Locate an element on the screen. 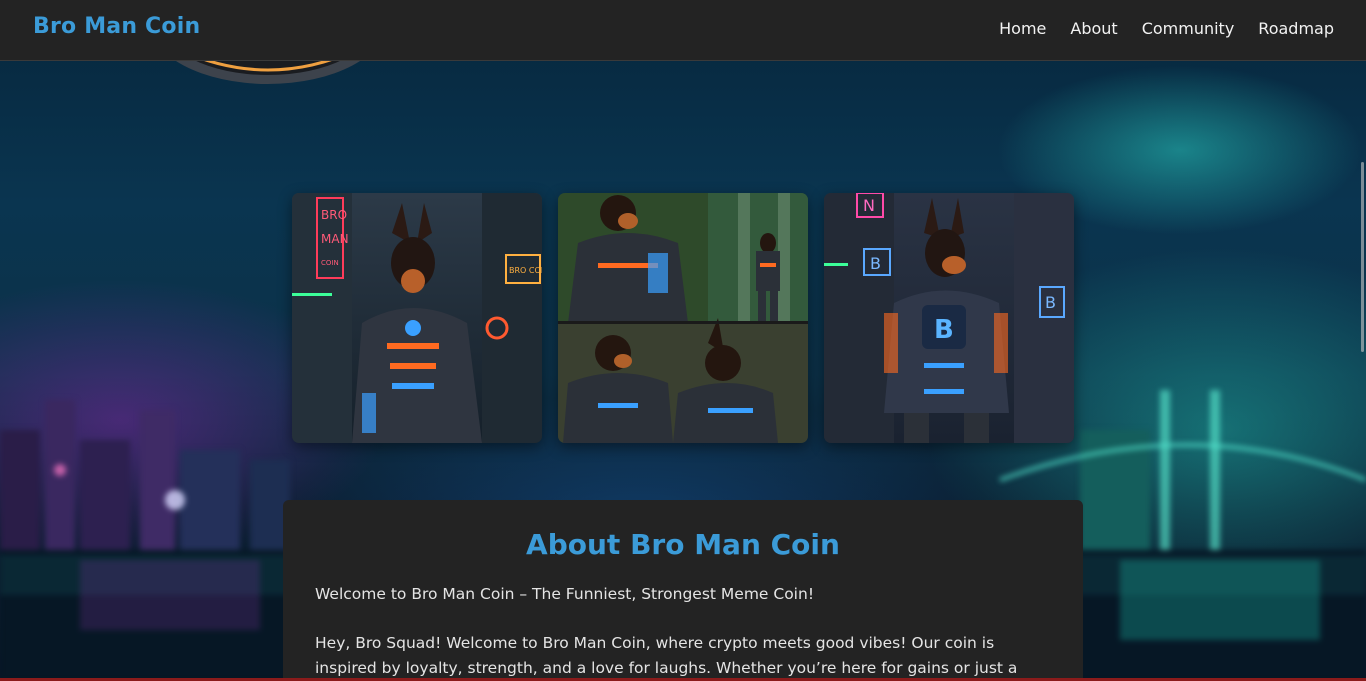 This screenshot has width=1366, height=681. brand-logo-text: Bro Man Coin is located at coordinates (116, 26).